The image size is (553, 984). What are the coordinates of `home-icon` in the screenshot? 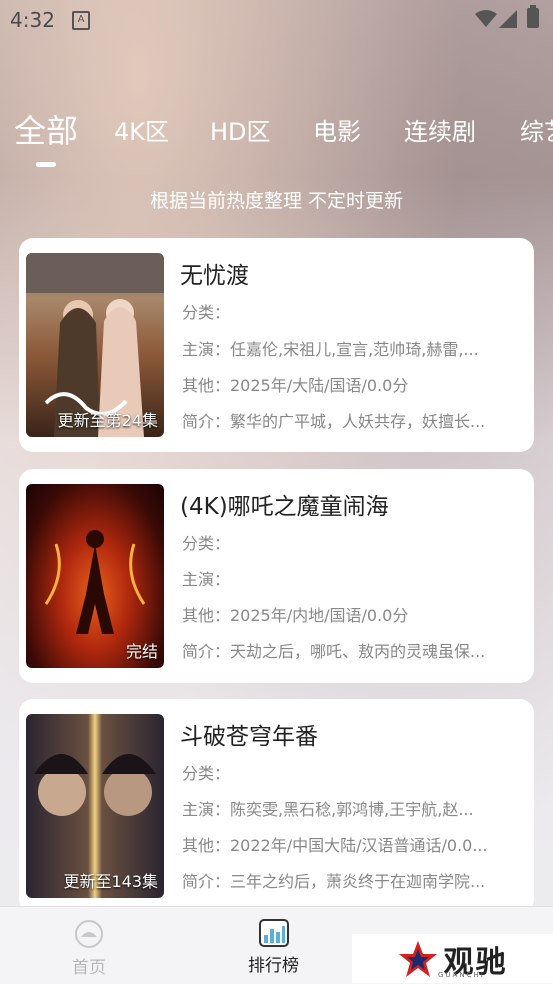 It's located at (89, 934).